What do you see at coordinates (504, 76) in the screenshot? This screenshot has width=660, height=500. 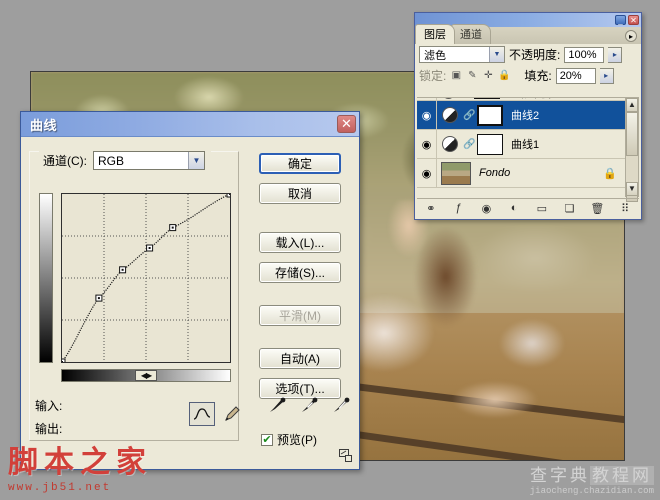 I see `lock-all-icon: 🔒` at bounding box center [504, 76].